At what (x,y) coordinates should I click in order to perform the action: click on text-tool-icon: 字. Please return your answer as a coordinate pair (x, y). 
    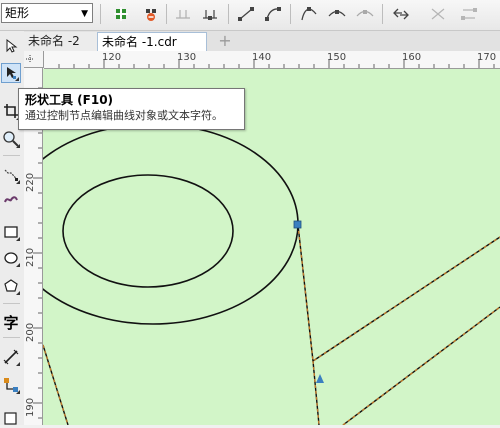
    Looking at the image, I should click on (11, 322).